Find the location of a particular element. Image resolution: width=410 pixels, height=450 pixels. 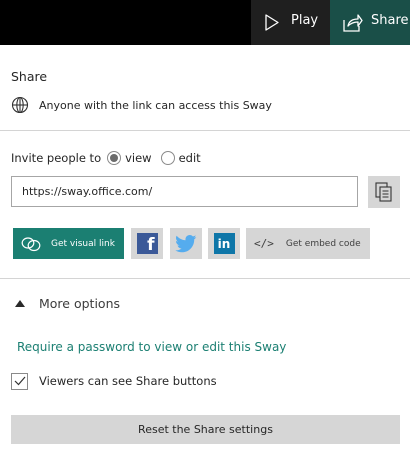

facebook-icon: f is located at coordinates (147, 243).